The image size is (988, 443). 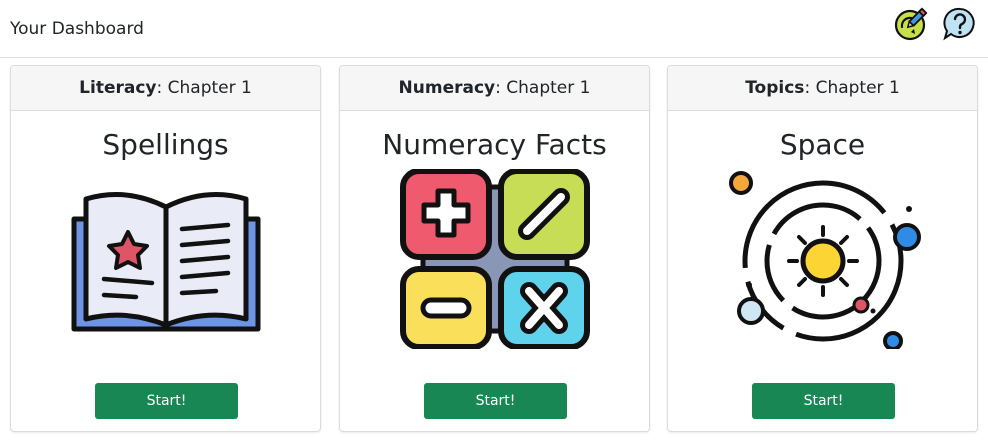 I want to click on top-bar: Your Dashboard, so click(x=494, y=29).